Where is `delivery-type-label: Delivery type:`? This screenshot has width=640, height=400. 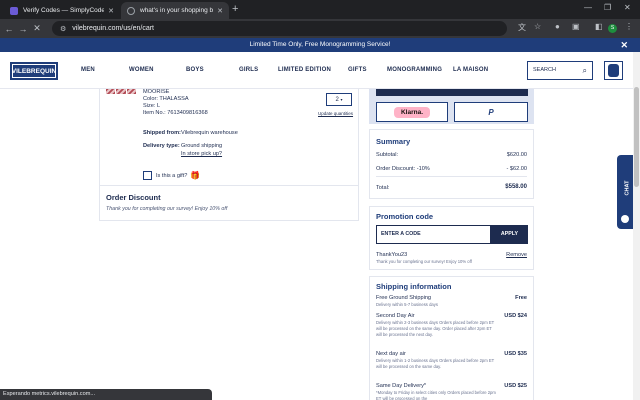 delivery-type-label: Delivery type: is located at coordinates (161, 146).